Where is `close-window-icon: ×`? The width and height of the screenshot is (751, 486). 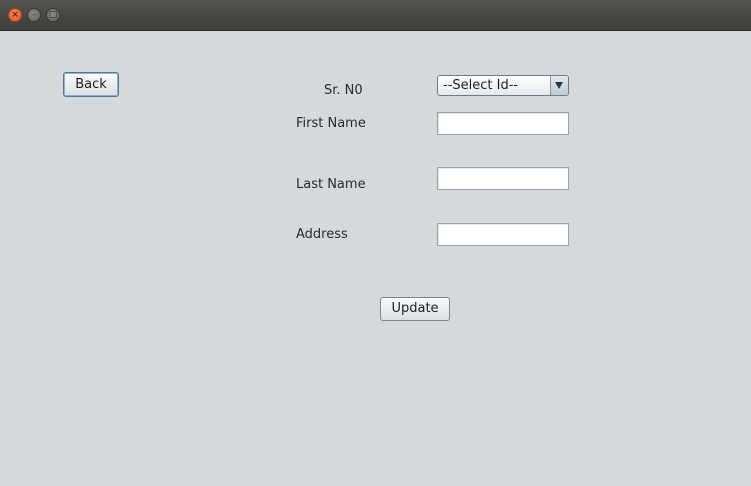 close-window-icon: × is located at coordinates (15, 15).